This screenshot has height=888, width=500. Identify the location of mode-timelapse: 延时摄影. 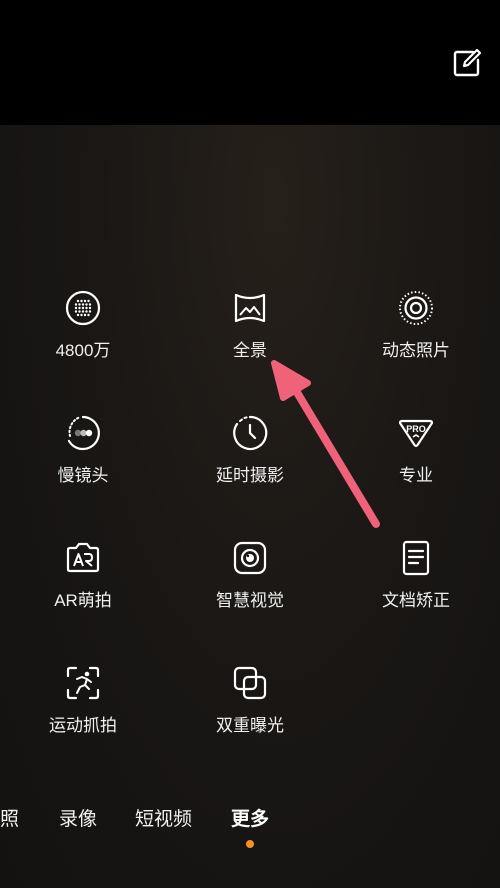
(250, 465).